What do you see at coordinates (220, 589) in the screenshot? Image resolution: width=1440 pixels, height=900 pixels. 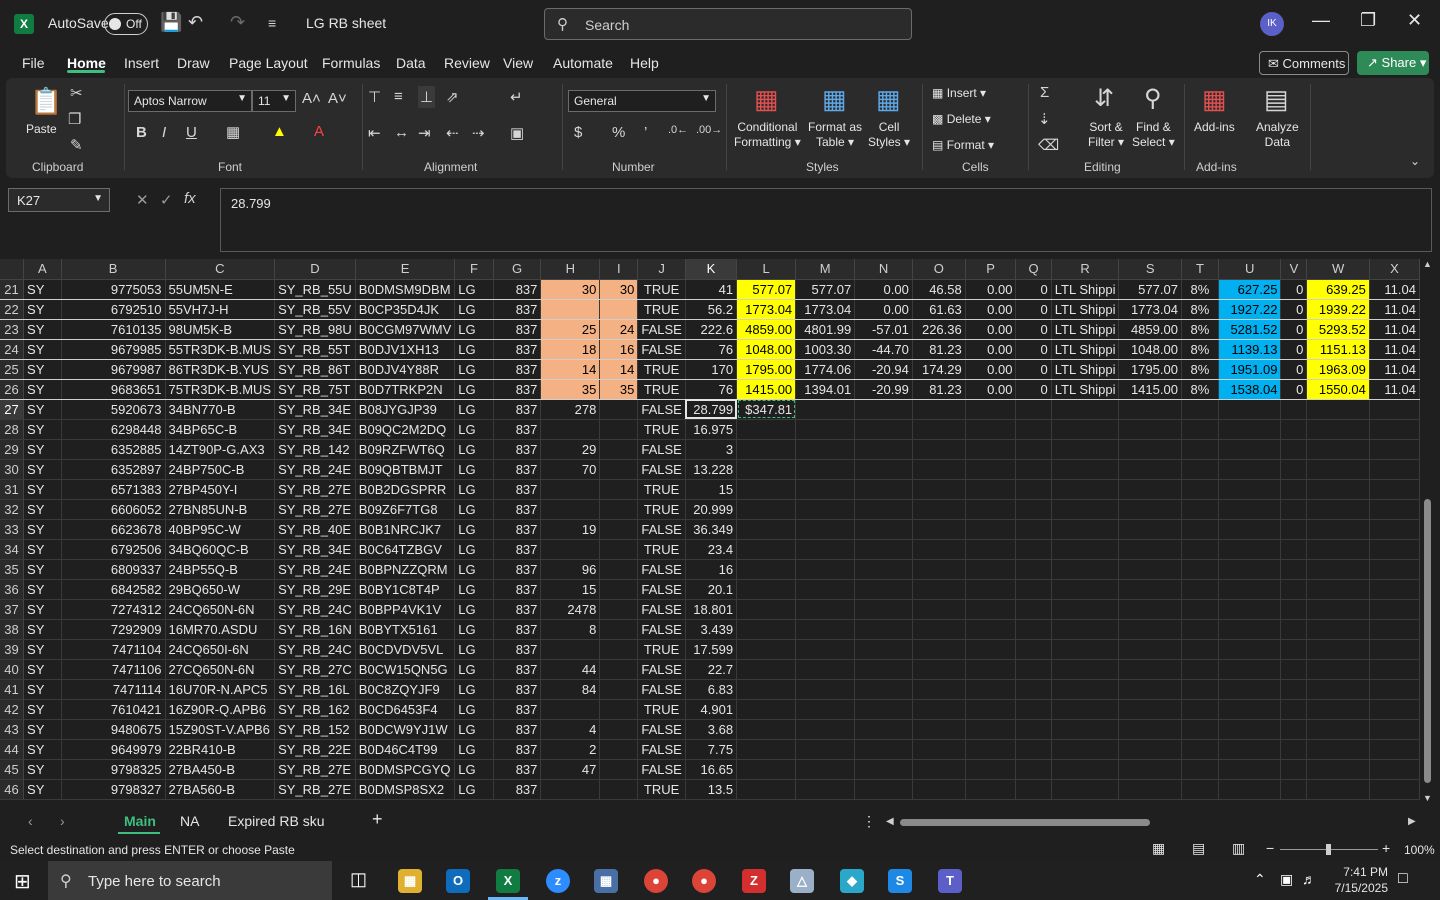 I see `cell-c36: 29BQ650-W` at bounding box center [220, 589].